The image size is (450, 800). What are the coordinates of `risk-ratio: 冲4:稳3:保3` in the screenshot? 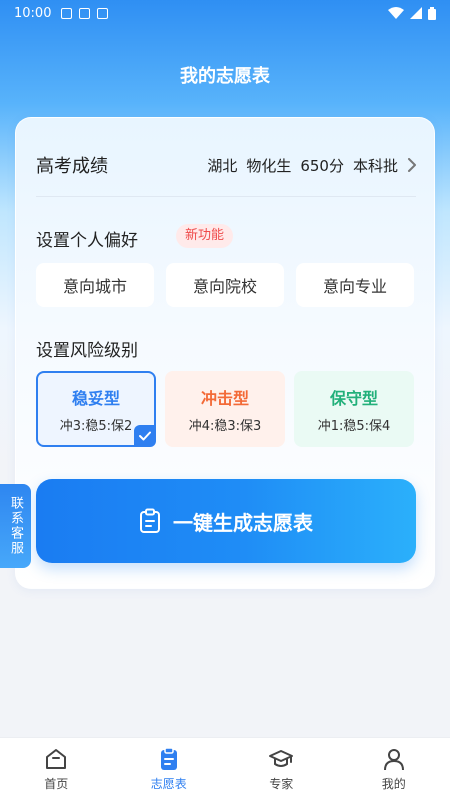 It's located at (225, 426).